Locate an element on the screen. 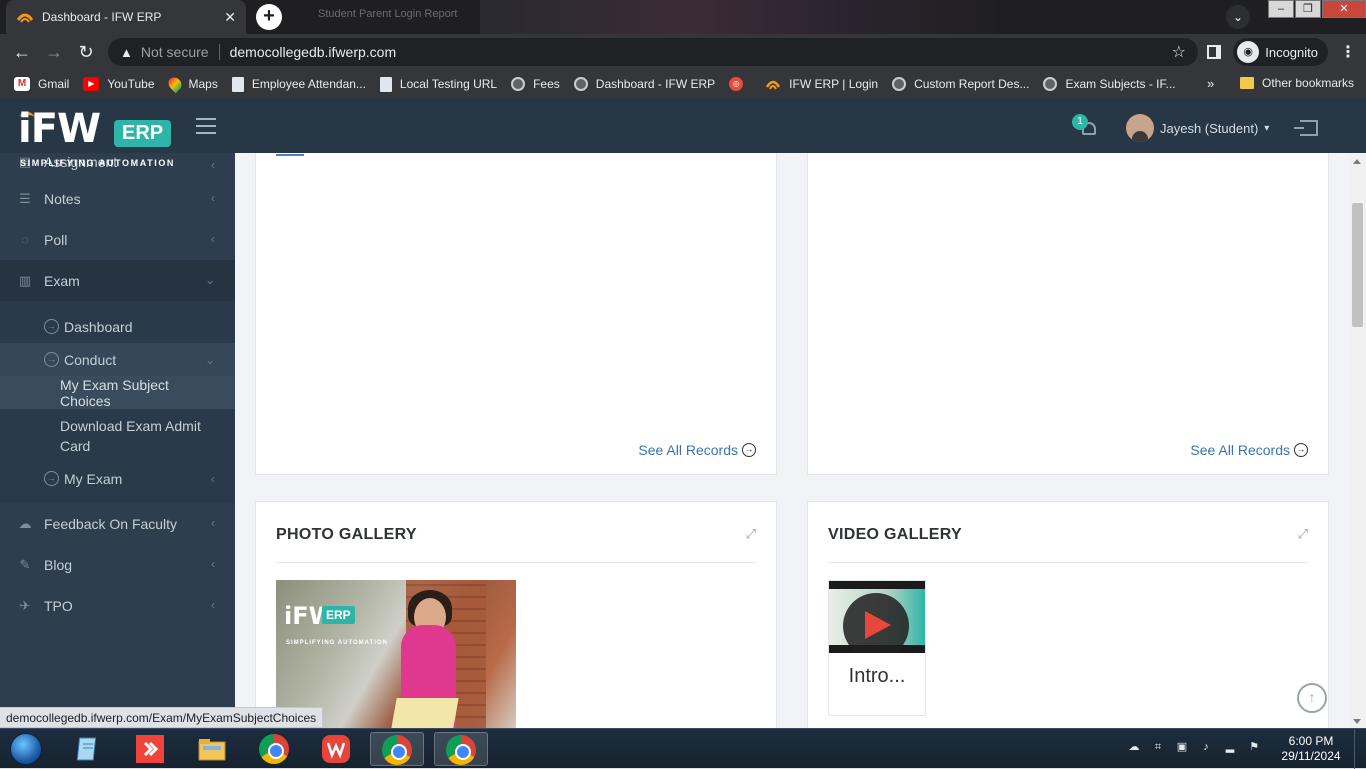 Image resolution: width=1366 pixels, height=769 pixels. start-button is located at coordinates (26, 749).